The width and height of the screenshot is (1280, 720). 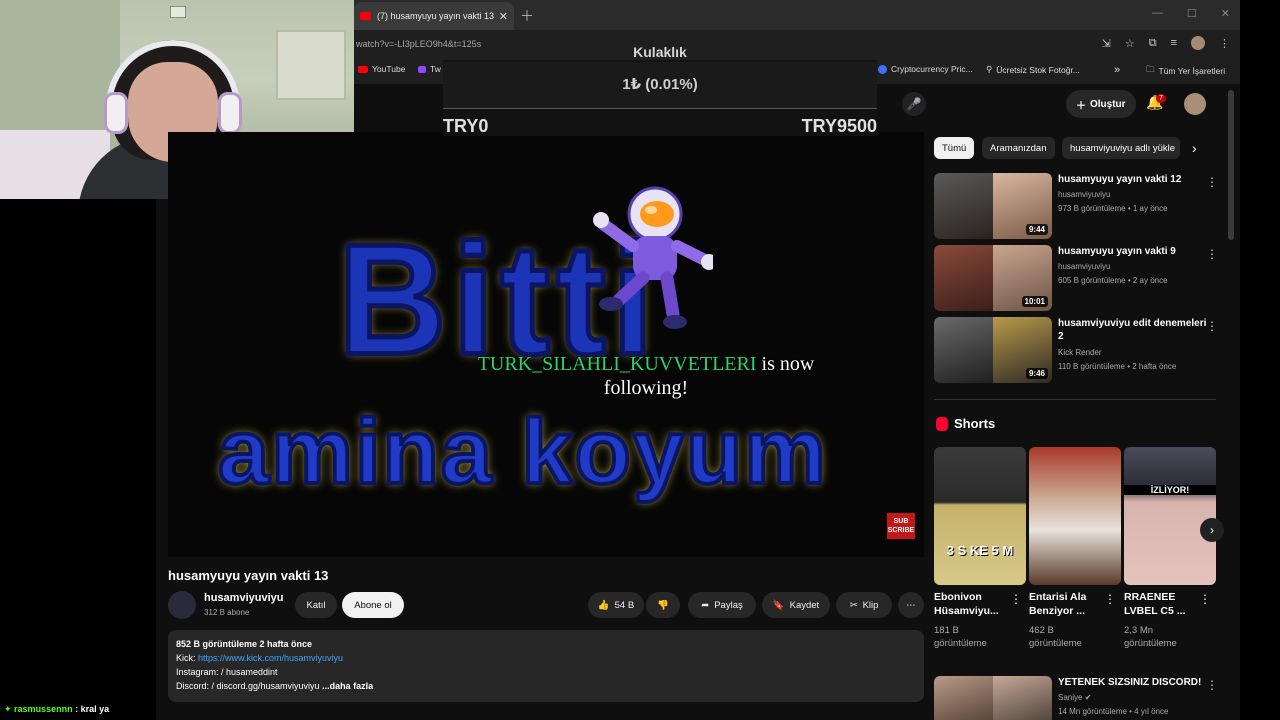 What do you see at coordinates (1121, 148) in the screenshot?
I see `chip-channel-uploads: husamviyuviyu adlı yükle` at bounding box center [1121, 148].